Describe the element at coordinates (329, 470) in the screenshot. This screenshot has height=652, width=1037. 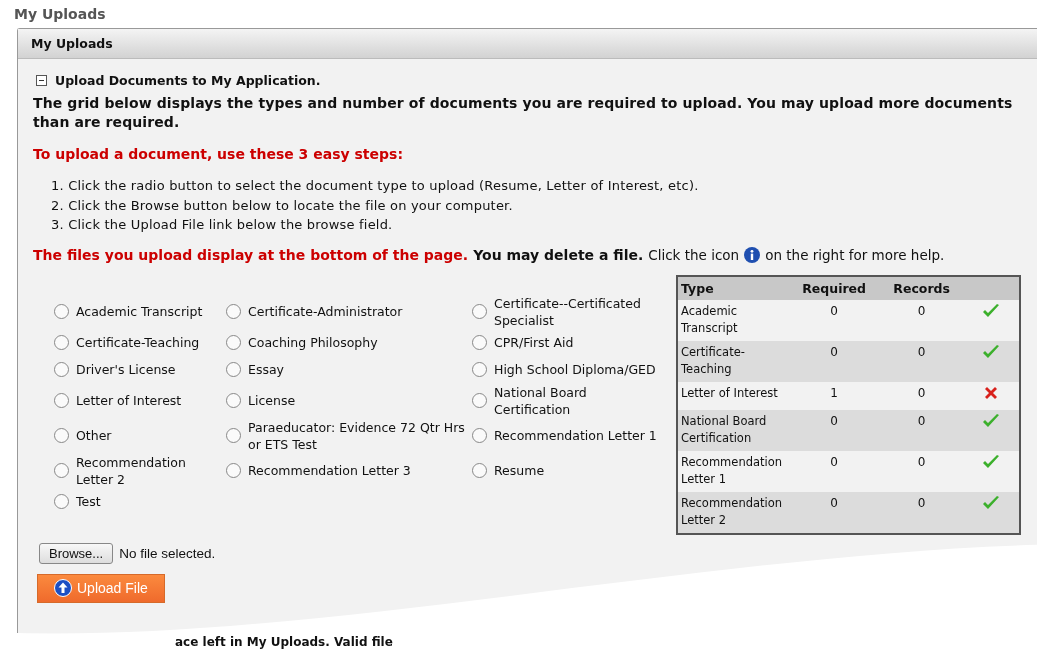
I see `document-type-label: Recommendation Letter 3` at that location.